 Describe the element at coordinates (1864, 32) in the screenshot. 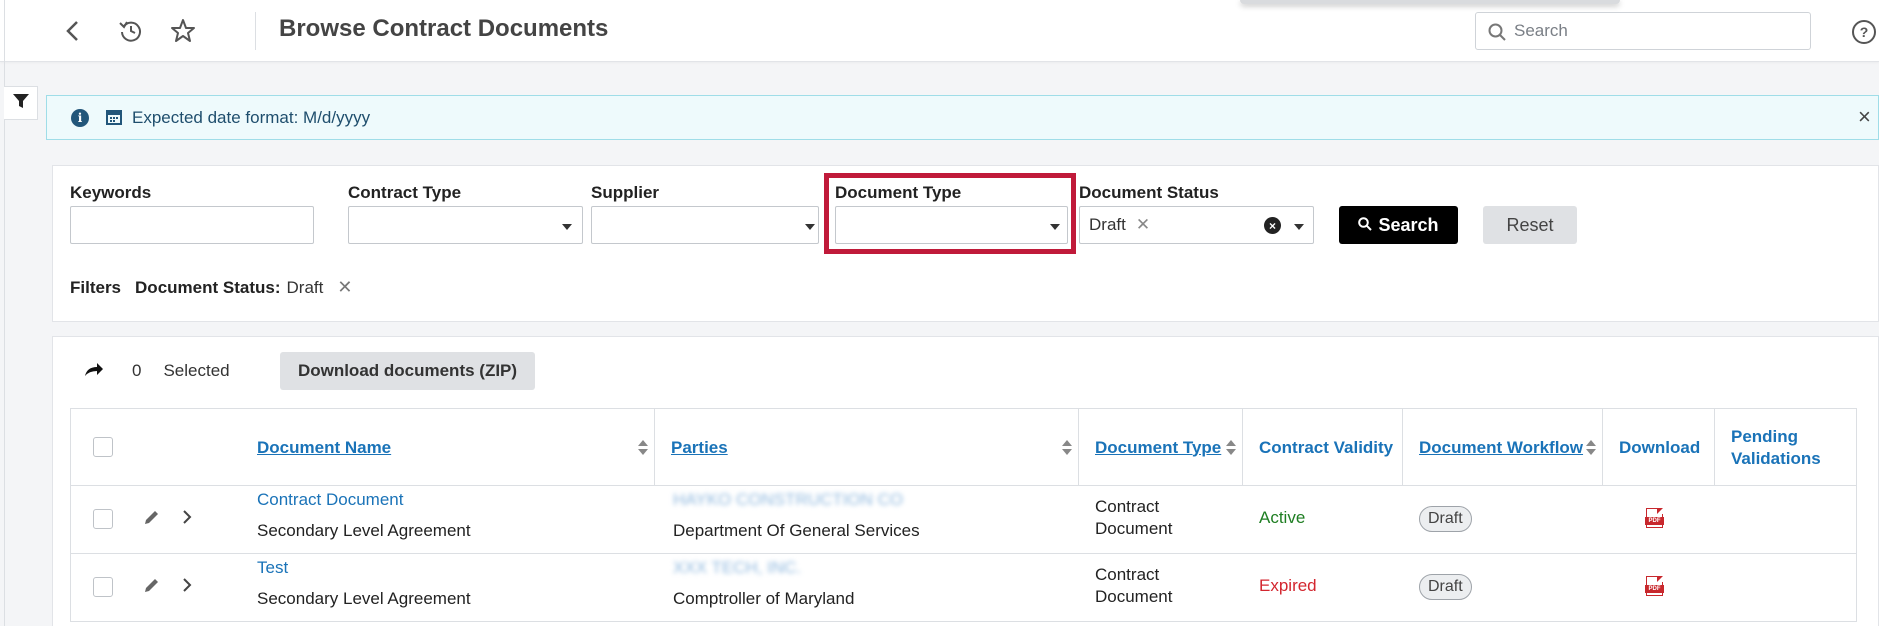

I see `help-icon: ?` at that location.